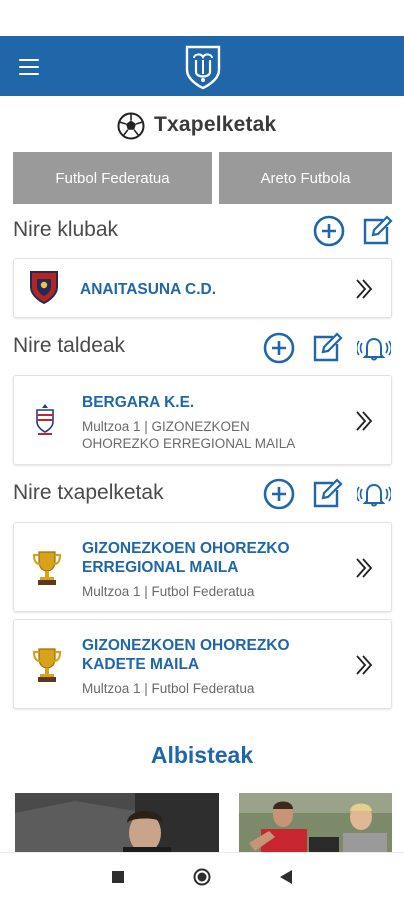 This screenshot has width=404, height=900. I want to click on competition-name-line2: ERREGIONAL MAILA, so click(160, 567).